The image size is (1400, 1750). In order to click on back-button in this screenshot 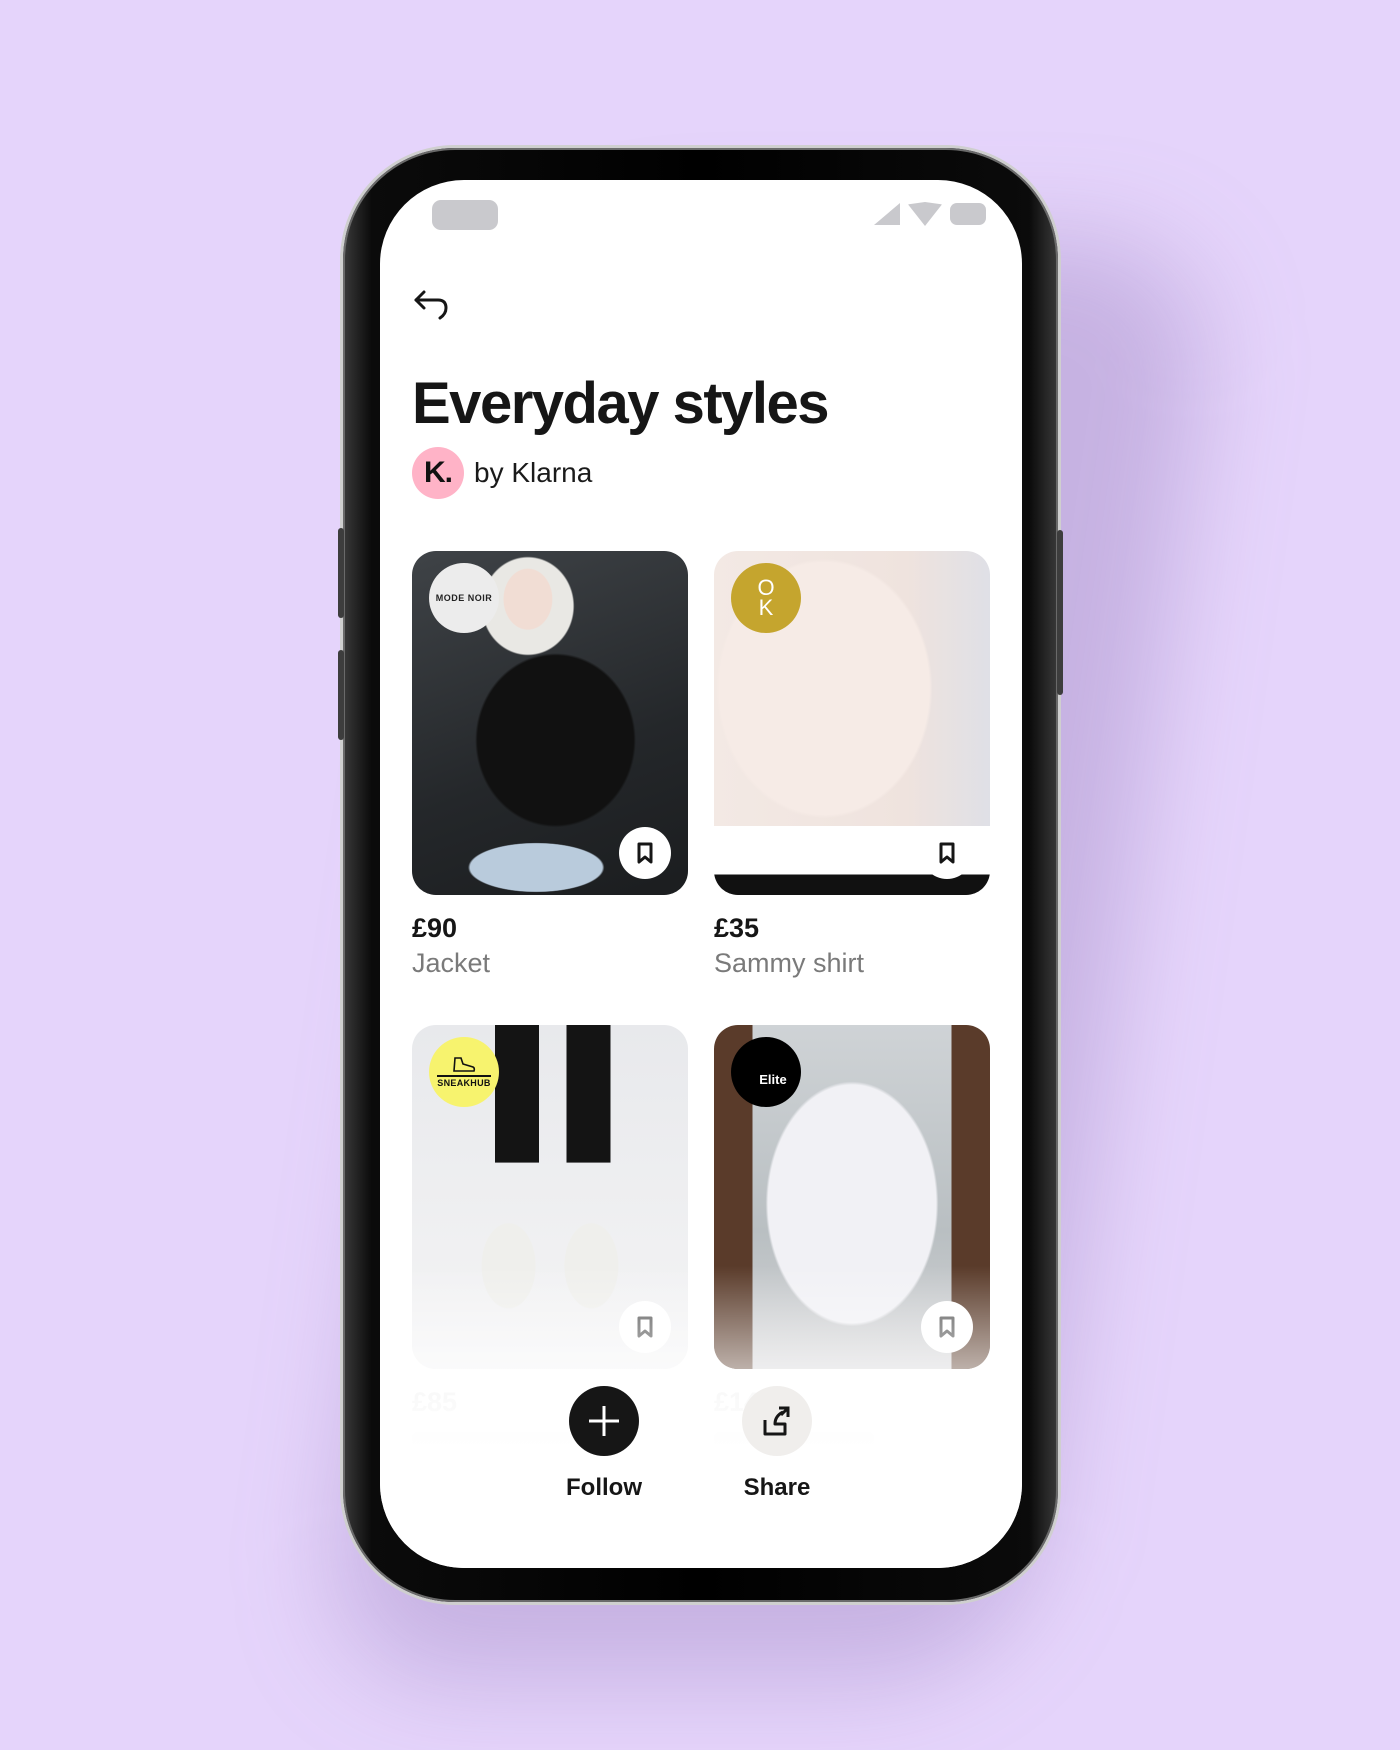, I will do `click(432, 305)`.